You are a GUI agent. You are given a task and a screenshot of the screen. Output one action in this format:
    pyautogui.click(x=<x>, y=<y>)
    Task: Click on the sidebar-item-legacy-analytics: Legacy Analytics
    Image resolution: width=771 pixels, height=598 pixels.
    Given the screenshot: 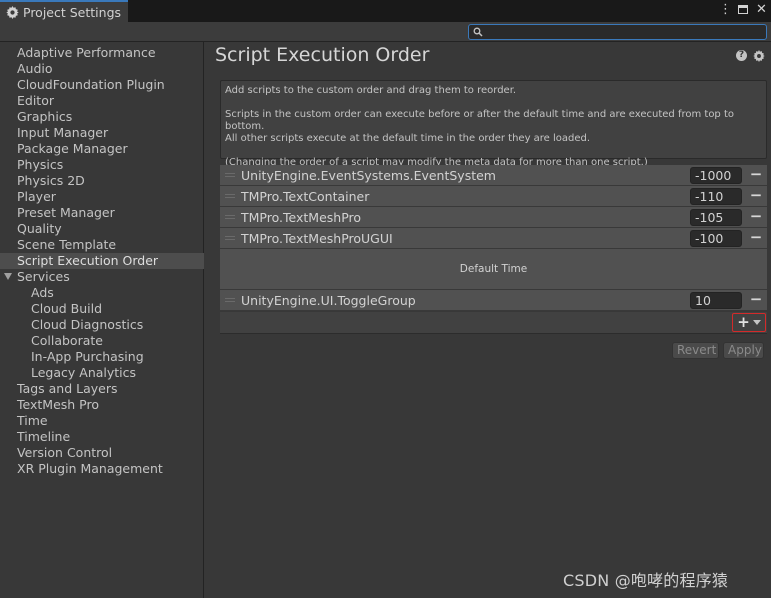 What is the action you would take?
    pyautogui.click(x=102, y=373)
    